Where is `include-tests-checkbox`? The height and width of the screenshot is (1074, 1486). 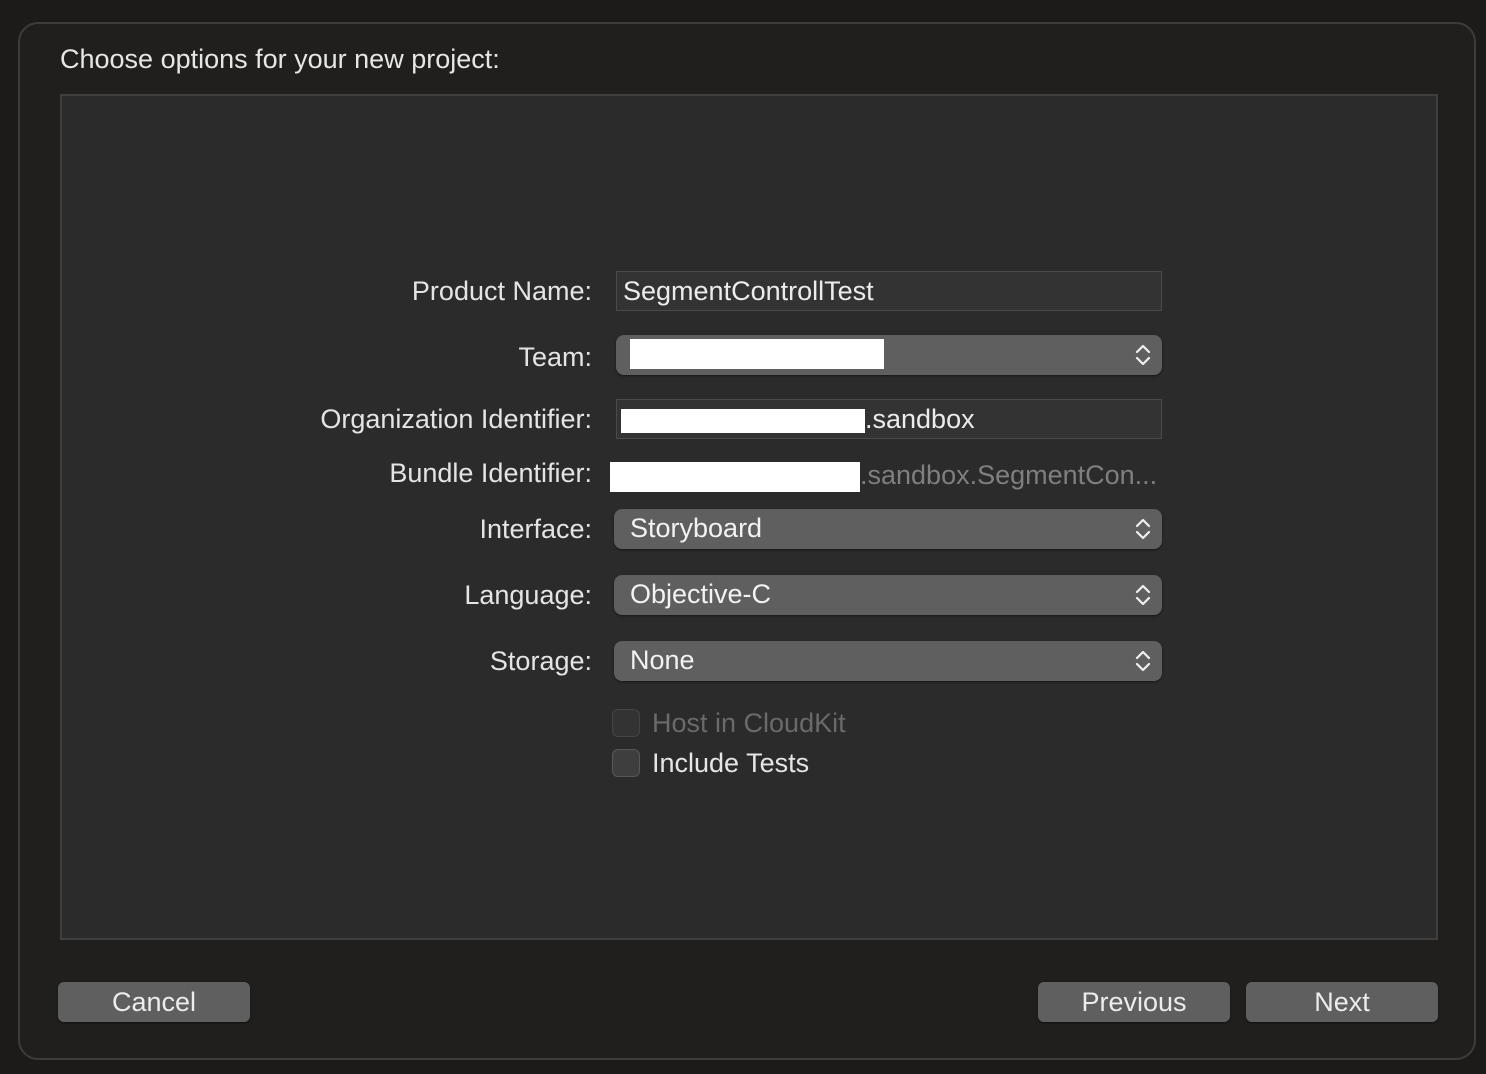
include-tests-checkbox is located at coordinates (626, 763).